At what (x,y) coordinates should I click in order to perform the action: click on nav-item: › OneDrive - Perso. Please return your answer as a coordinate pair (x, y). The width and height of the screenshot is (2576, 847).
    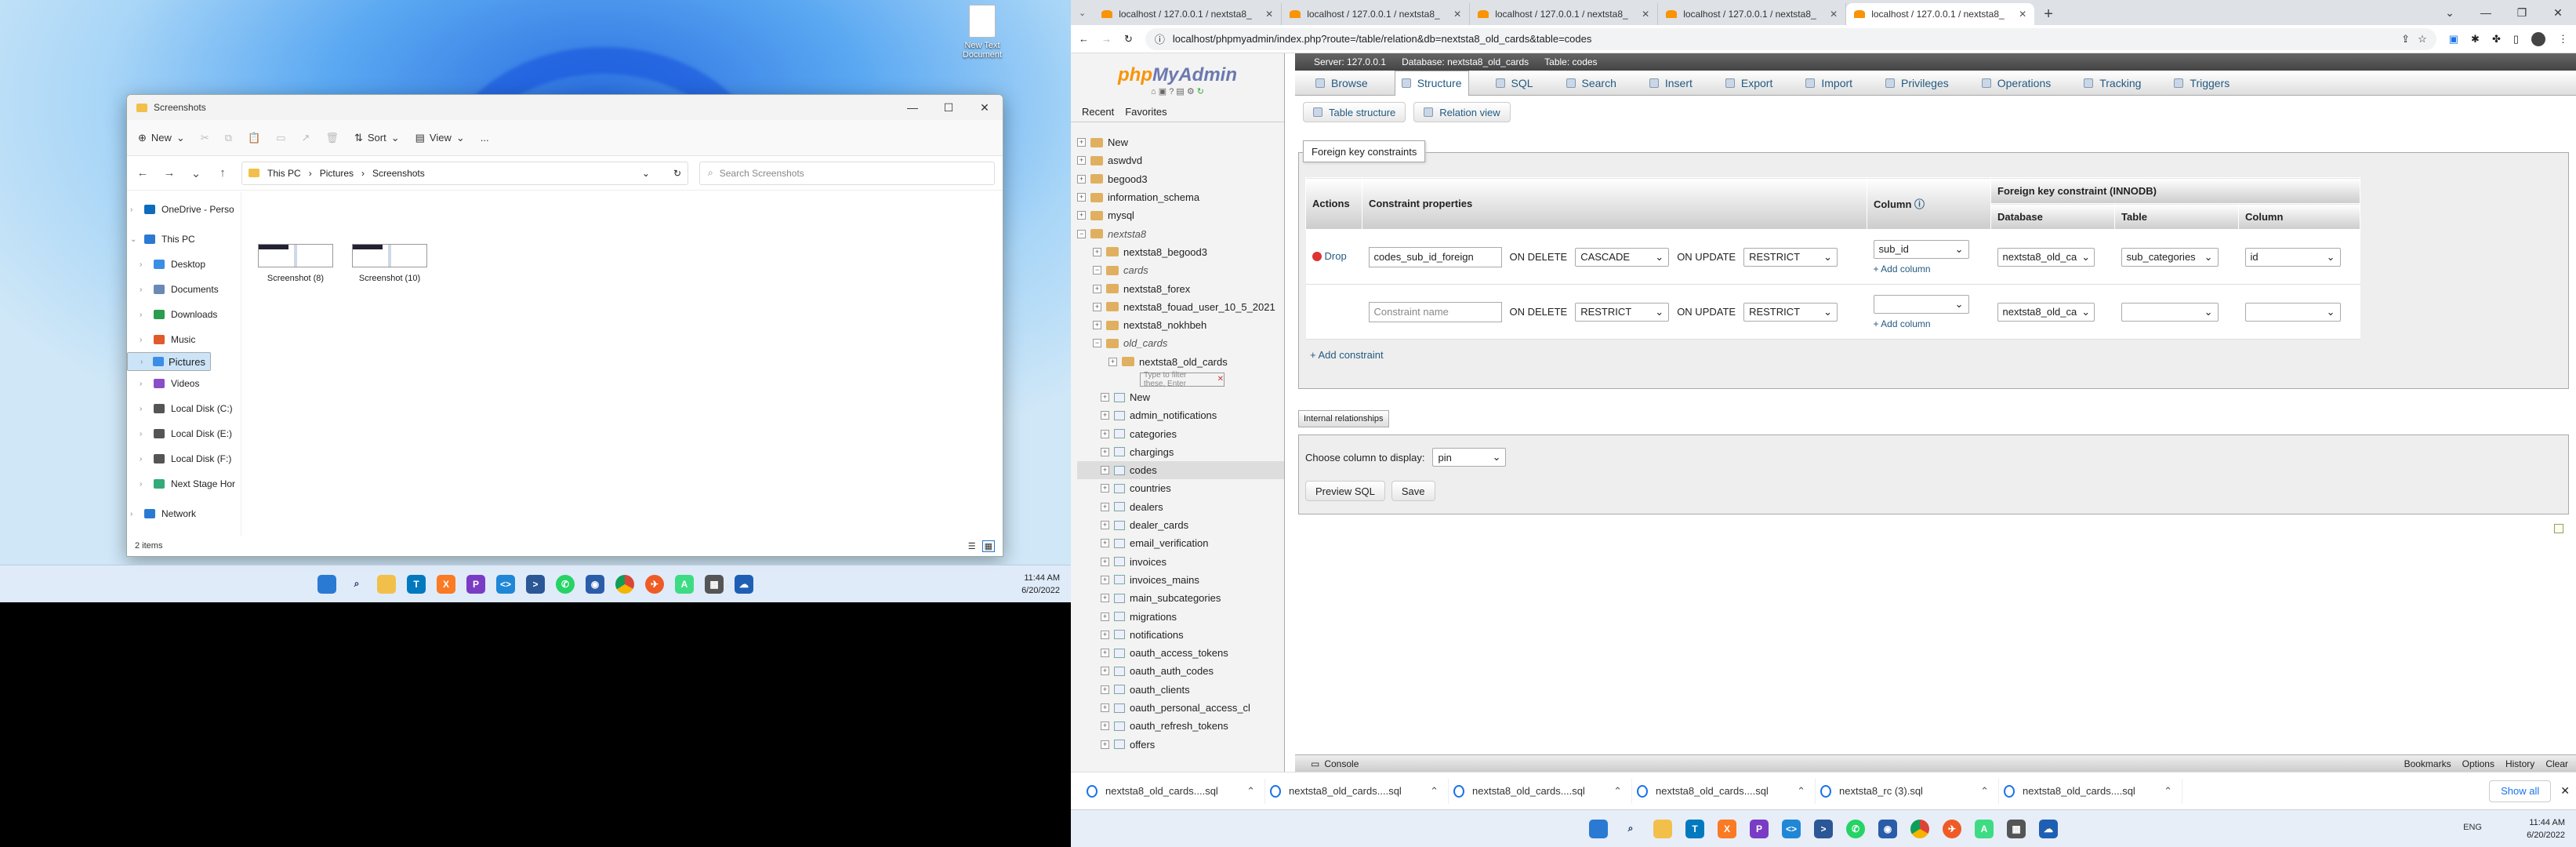
    Looking at the image, I should click on (184, 209).